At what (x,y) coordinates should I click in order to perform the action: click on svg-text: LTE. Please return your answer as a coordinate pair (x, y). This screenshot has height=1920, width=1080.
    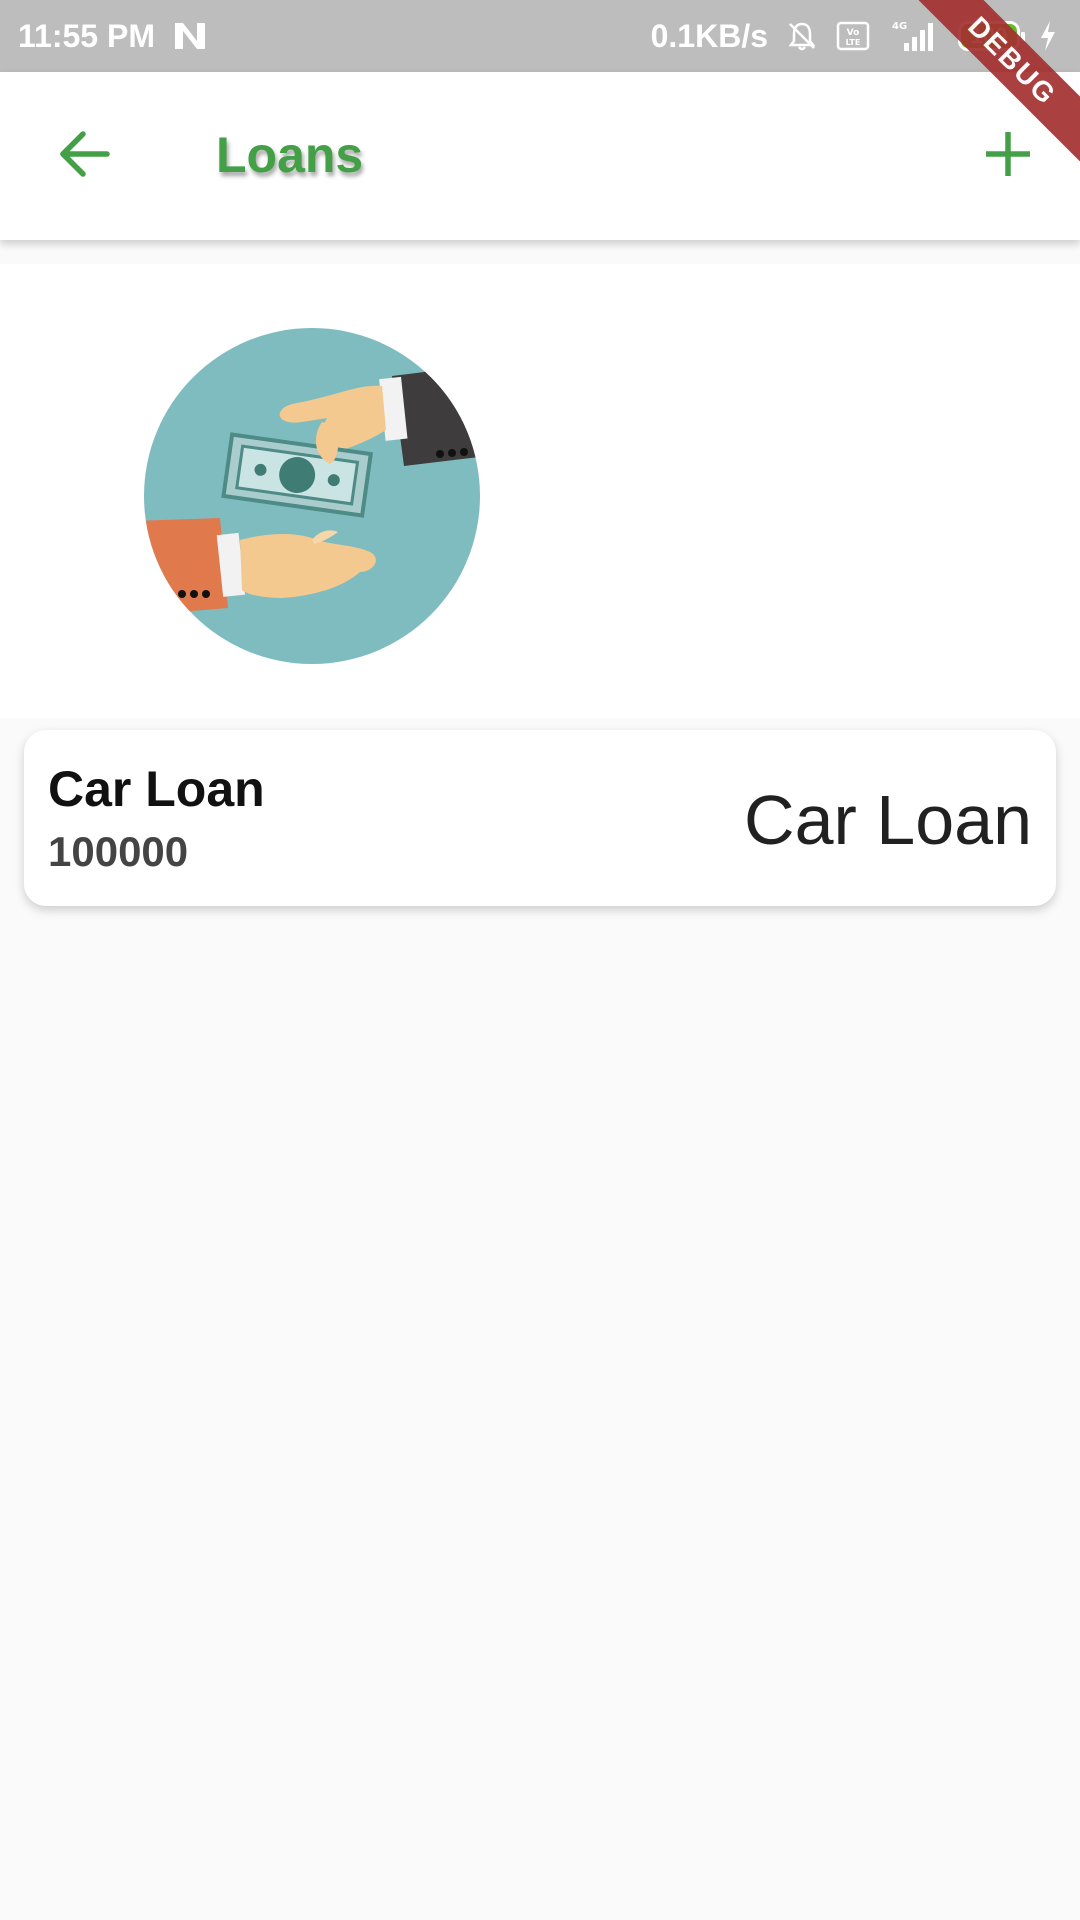
    Looking at the image, I should click on (853, 42).